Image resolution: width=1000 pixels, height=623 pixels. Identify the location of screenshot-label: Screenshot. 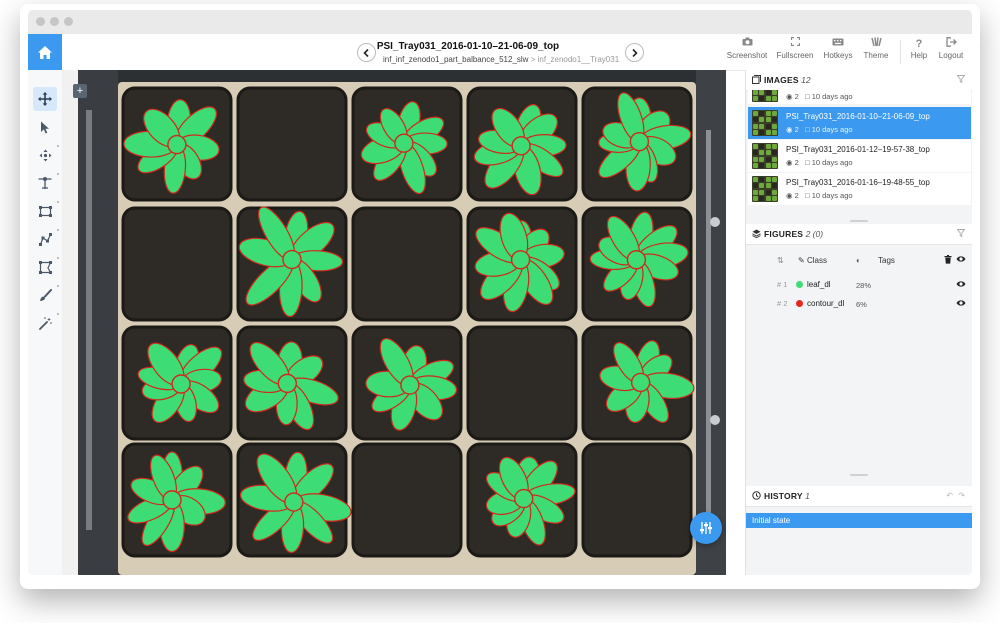
(747, 55).